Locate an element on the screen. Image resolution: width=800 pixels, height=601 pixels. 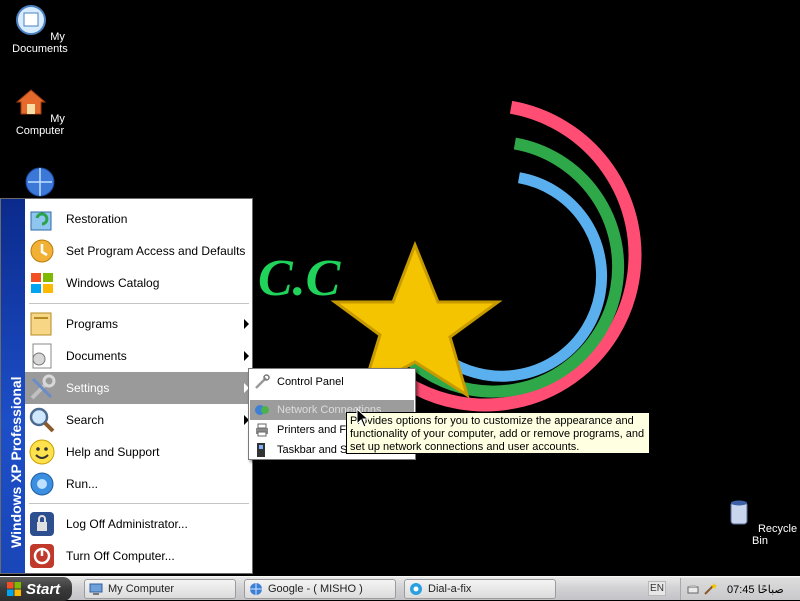
control-panel-icon is located at coordinates (262, 381).